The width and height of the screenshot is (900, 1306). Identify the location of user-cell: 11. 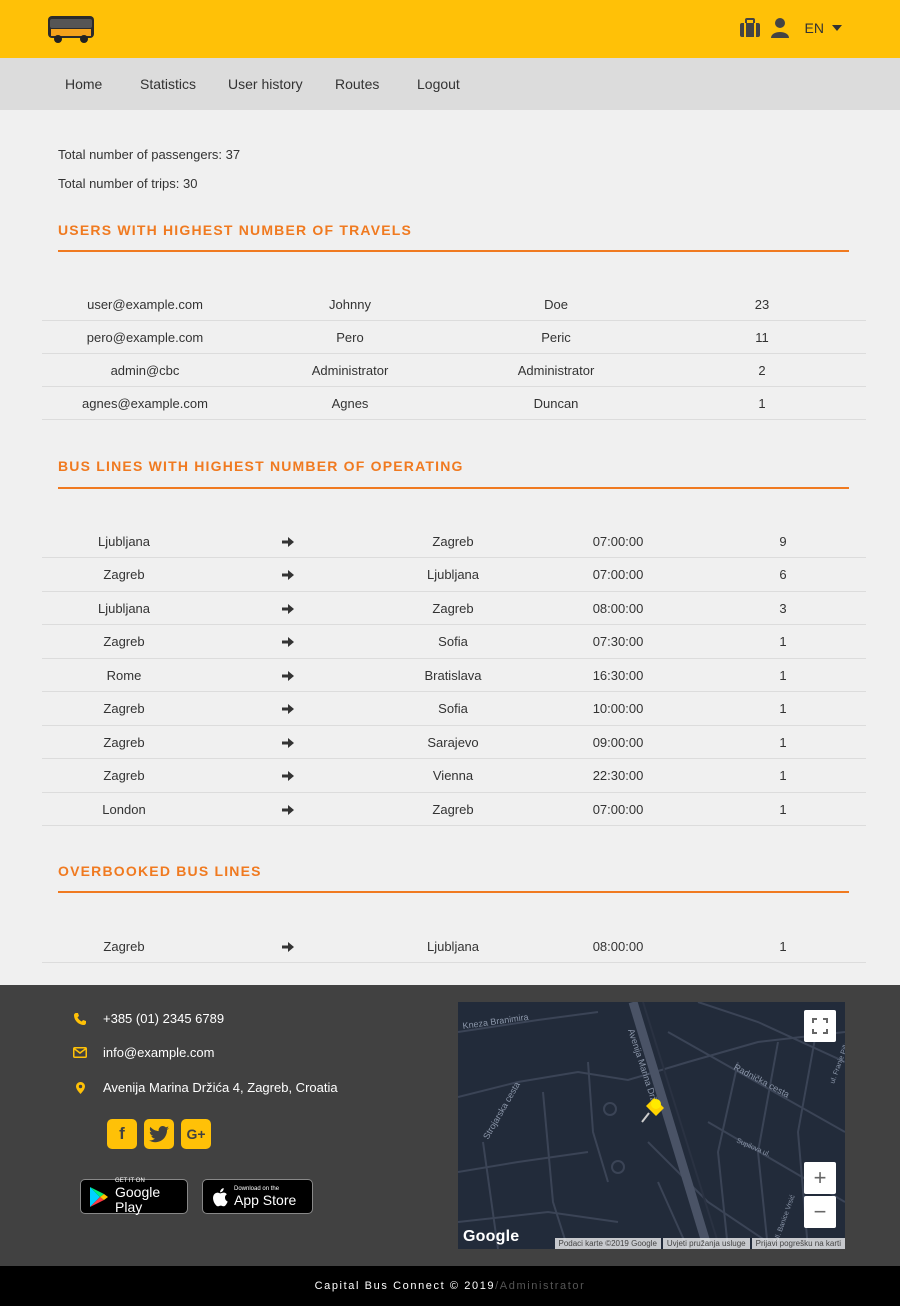
(762, 337).